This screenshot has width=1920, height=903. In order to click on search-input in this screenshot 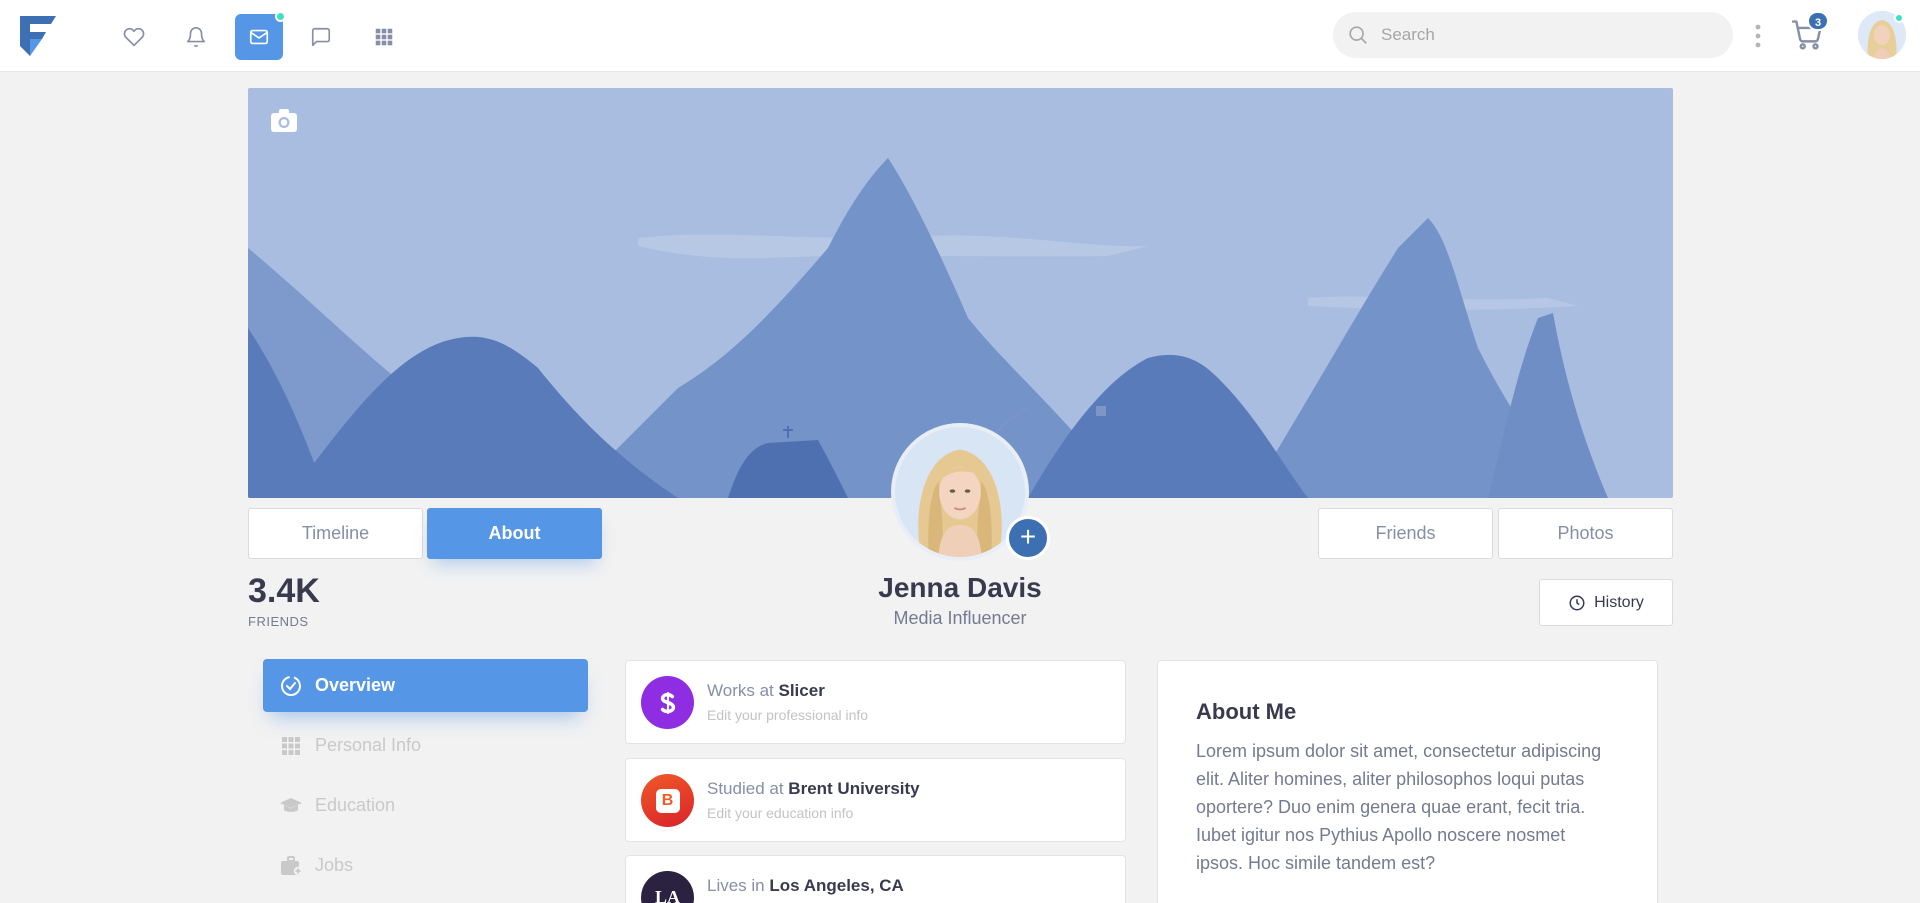, I will do `click(1546, 35)`.